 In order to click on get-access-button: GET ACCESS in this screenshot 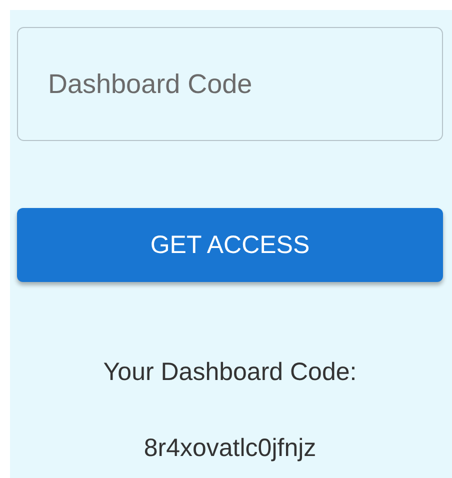, I will do `click(230, 245)`.